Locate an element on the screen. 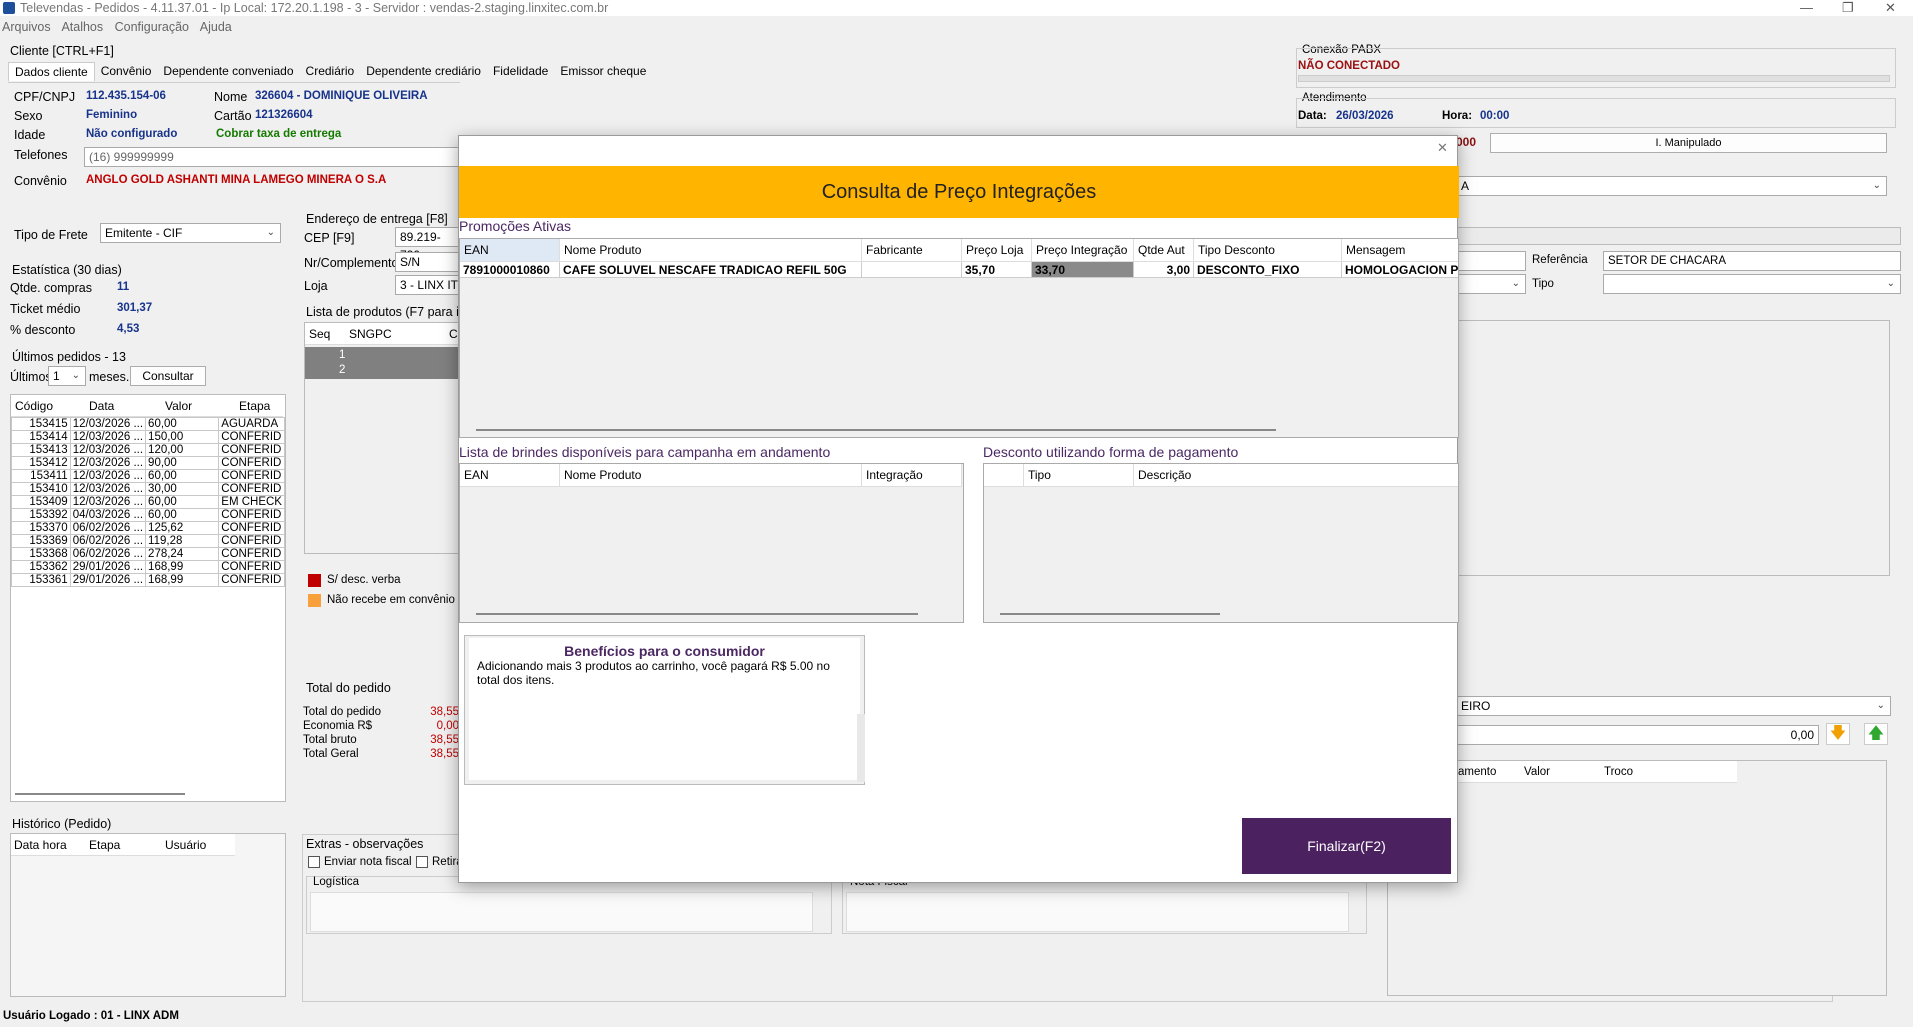  cpf-label: CPF/CNPJ is located at coordinates (45, 97).